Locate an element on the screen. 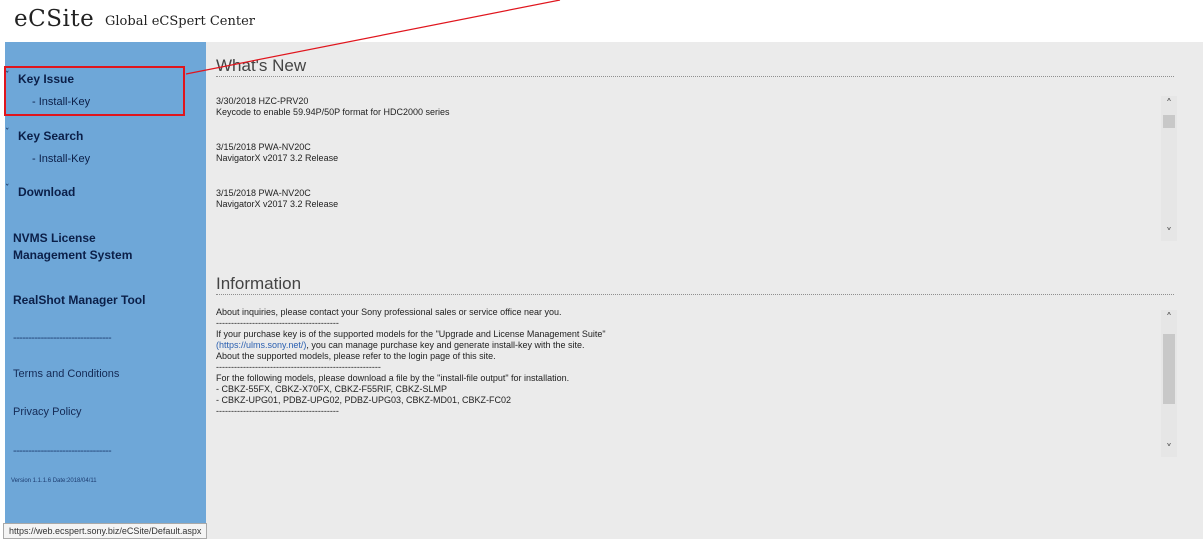 This screenshot has width=1203, height=539. privacy-link: Privacy Policy is located at coordinates (47, 412).